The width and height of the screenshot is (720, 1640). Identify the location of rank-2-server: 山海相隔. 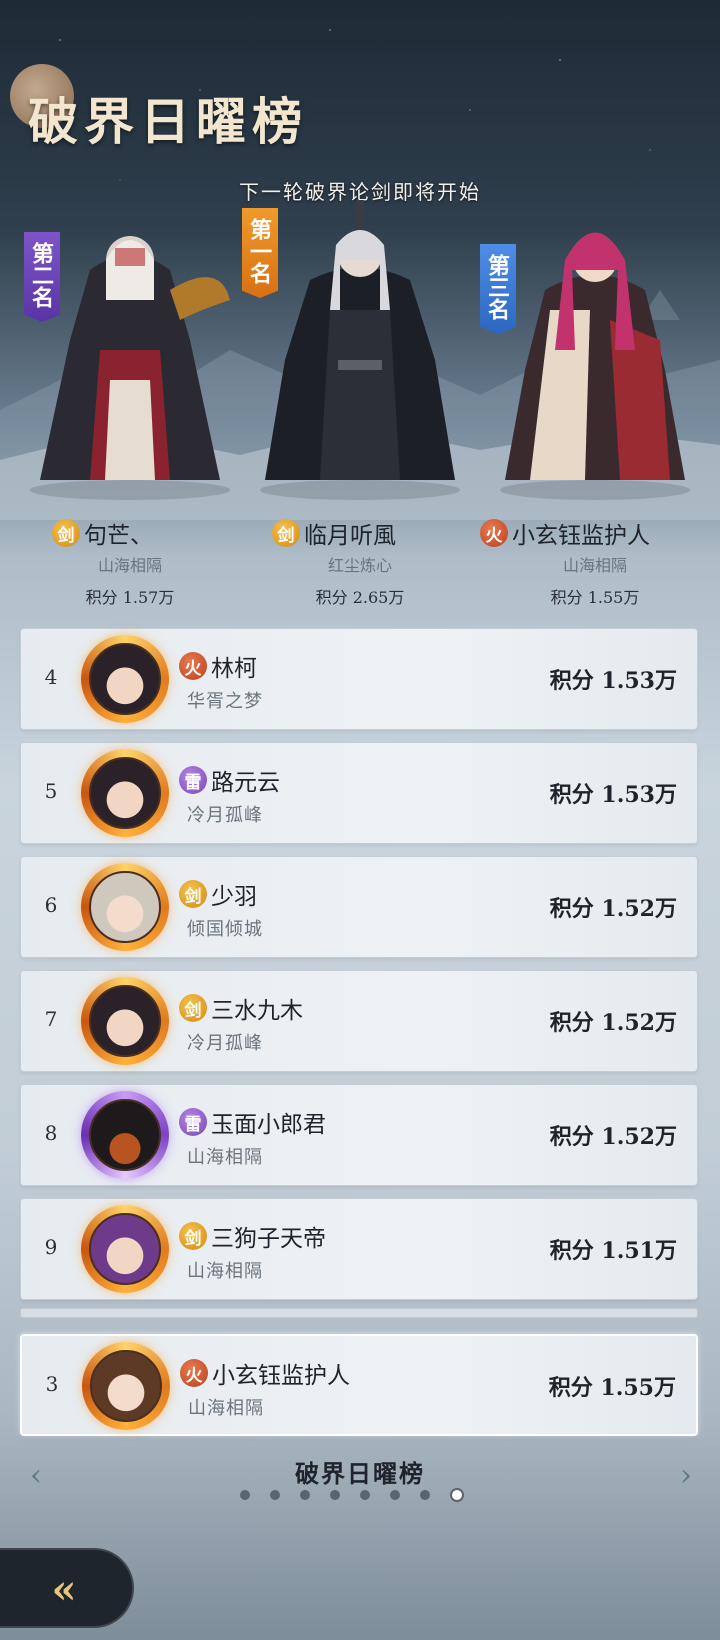
(129, 565).